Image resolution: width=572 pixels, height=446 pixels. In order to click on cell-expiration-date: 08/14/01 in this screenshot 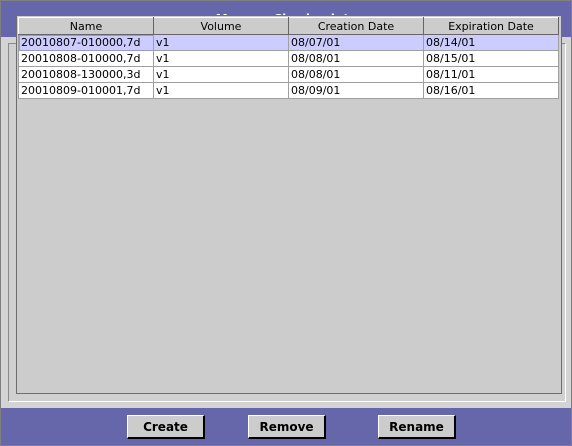, I will do `click(491, 42)`.